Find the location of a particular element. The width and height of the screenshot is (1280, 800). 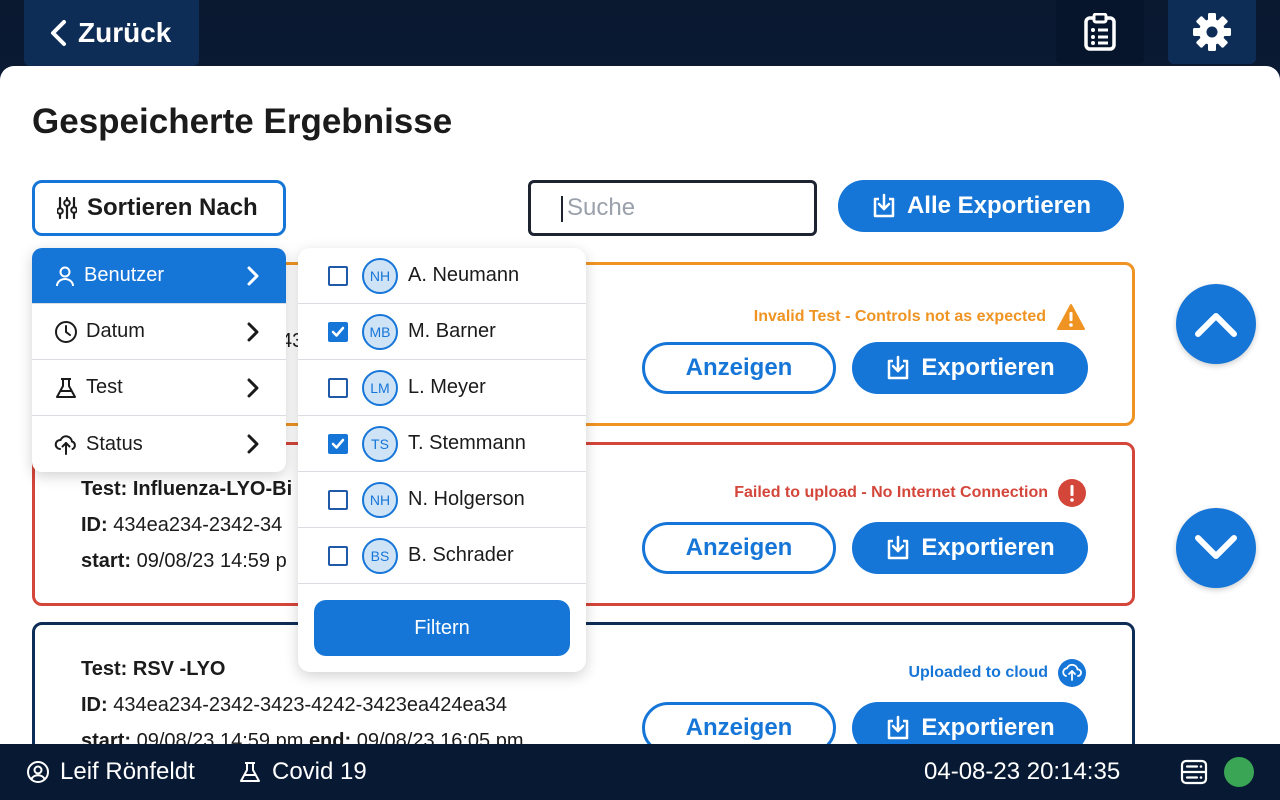

menu-item-label: Datum is located at coordinates (115, 331).